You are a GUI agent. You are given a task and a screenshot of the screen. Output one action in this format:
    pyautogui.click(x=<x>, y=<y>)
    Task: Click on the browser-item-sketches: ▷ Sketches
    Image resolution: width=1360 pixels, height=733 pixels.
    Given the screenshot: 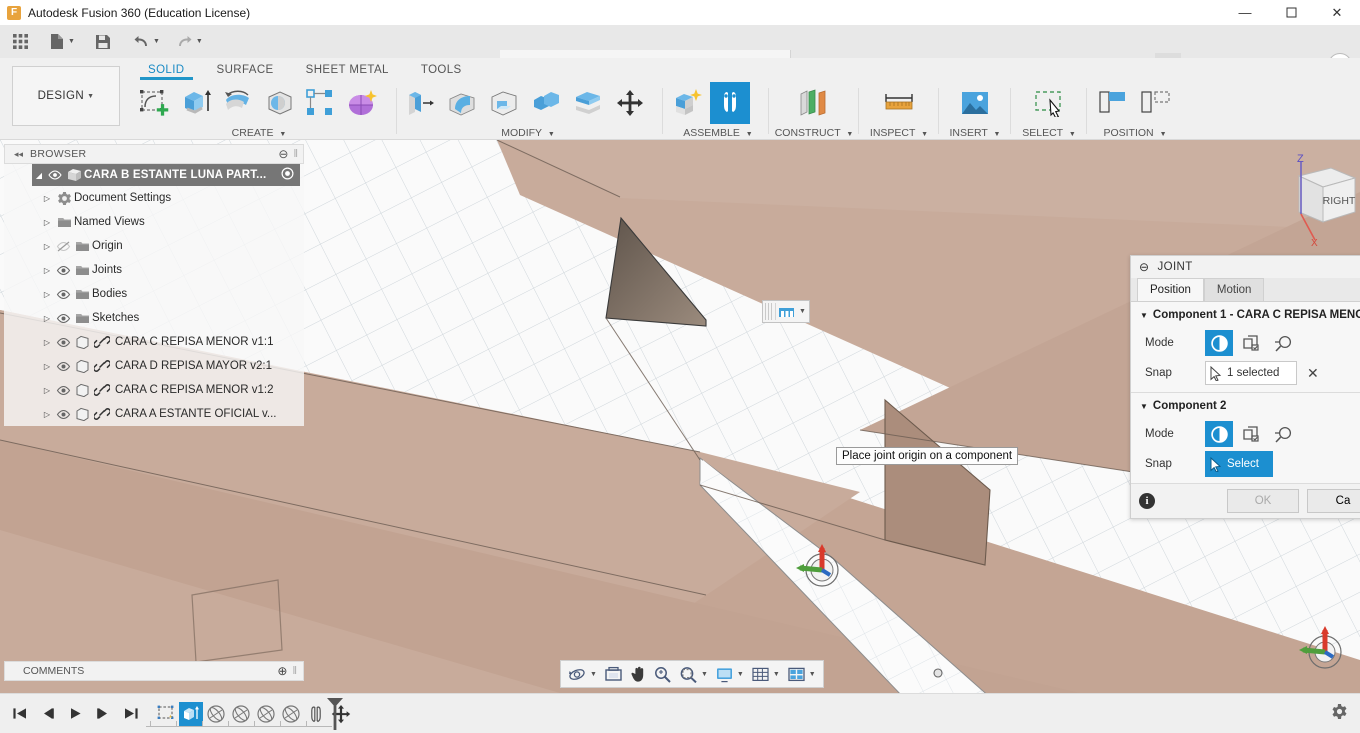 What is the action you would take?
    pyautogui.click(x=154, y=318)
    